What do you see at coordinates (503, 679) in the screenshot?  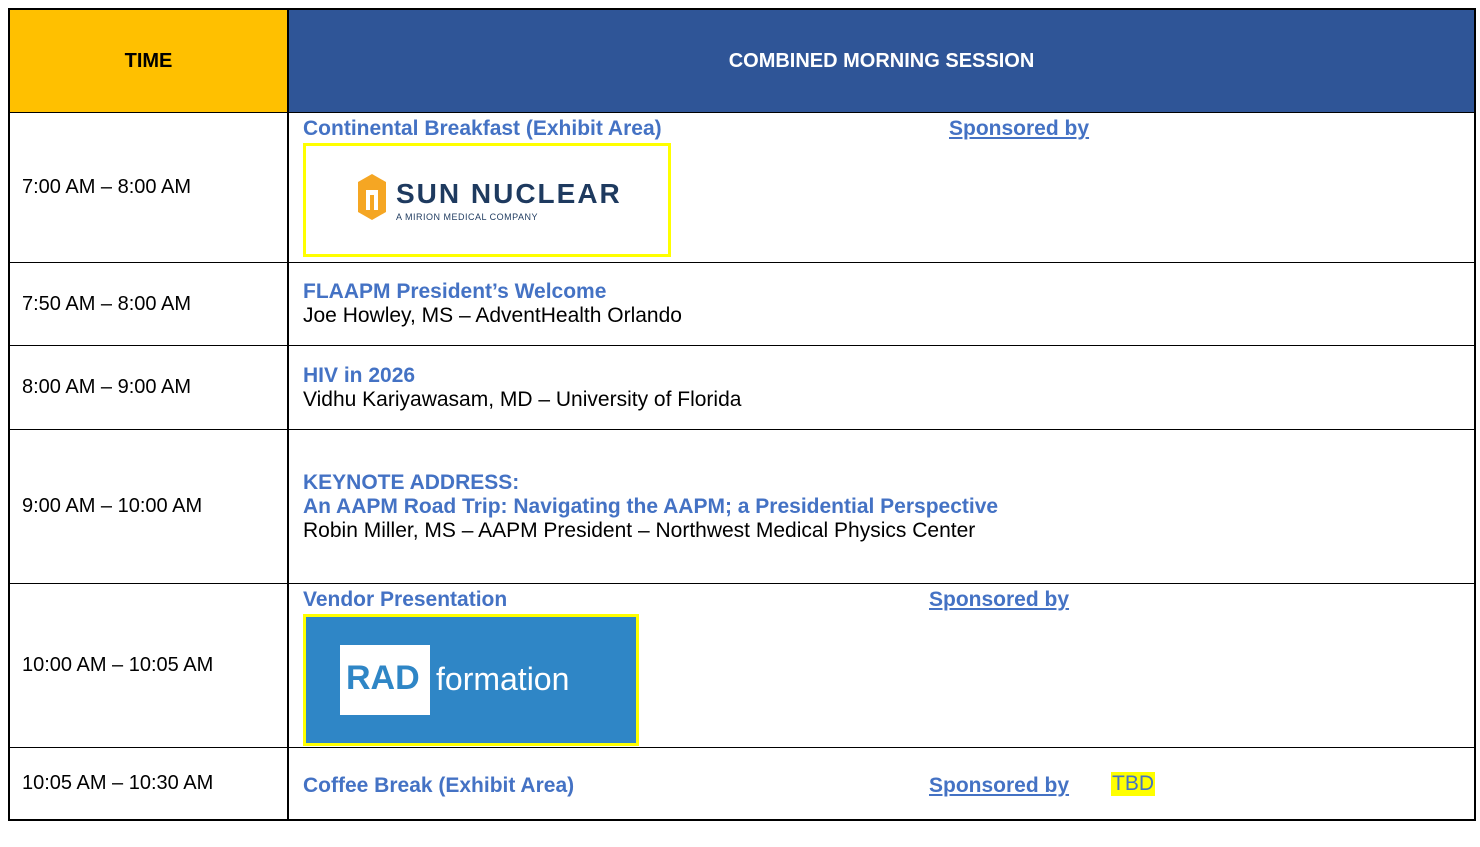 I see `formation-text: formation` at bounding box center [503, 679].